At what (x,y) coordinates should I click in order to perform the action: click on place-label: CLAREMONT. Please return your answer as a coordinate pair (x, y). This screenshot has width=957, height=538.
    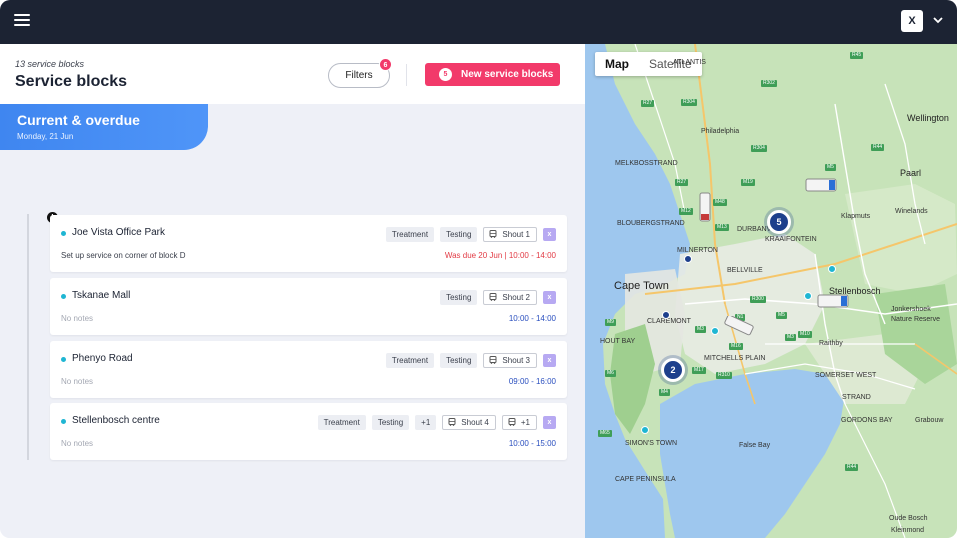
    Looking at the image, I should click on (669, 321).